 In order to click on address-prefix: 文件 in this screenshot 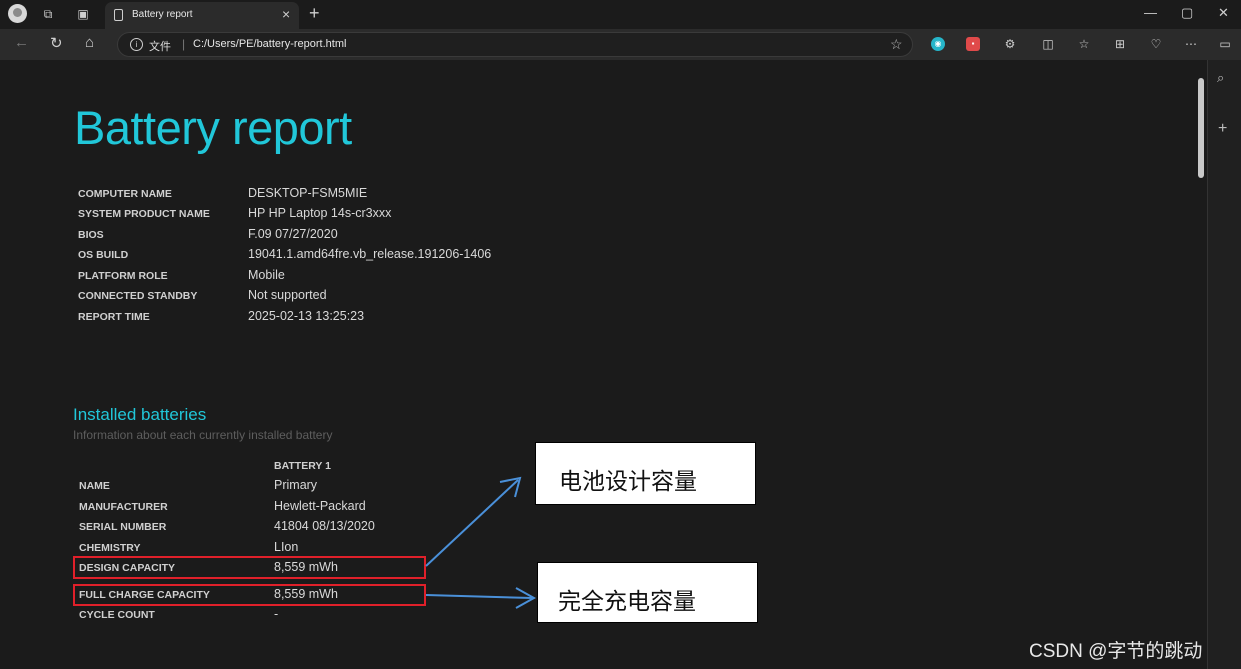, I will do `click(160, 47)`.